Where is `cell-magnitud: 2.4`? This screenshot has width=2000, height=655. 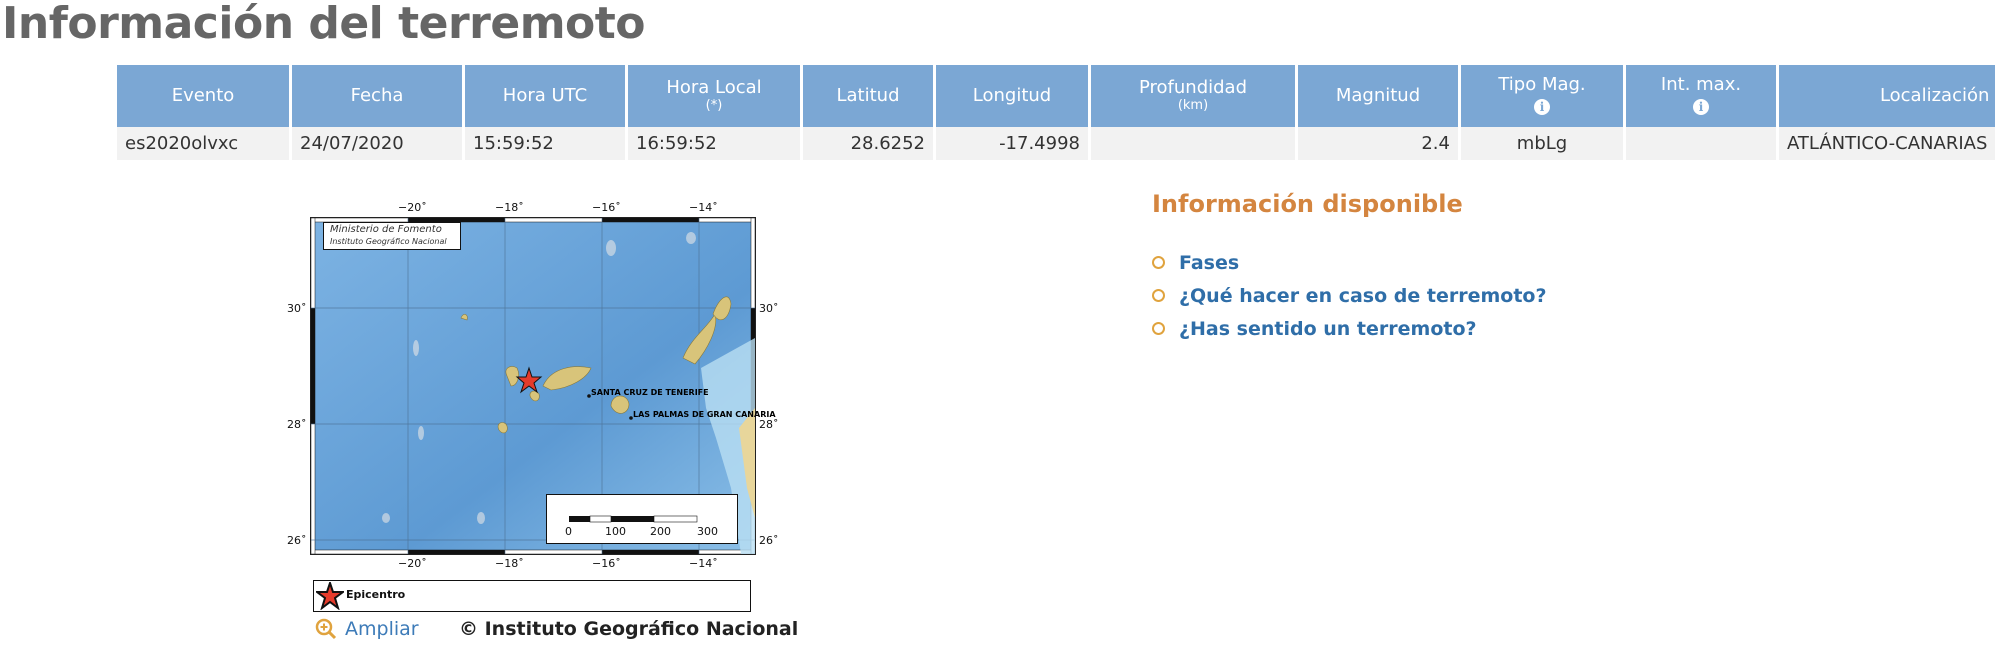 cell-magnitud: 2.4 is located at coordinates (1378, 143).